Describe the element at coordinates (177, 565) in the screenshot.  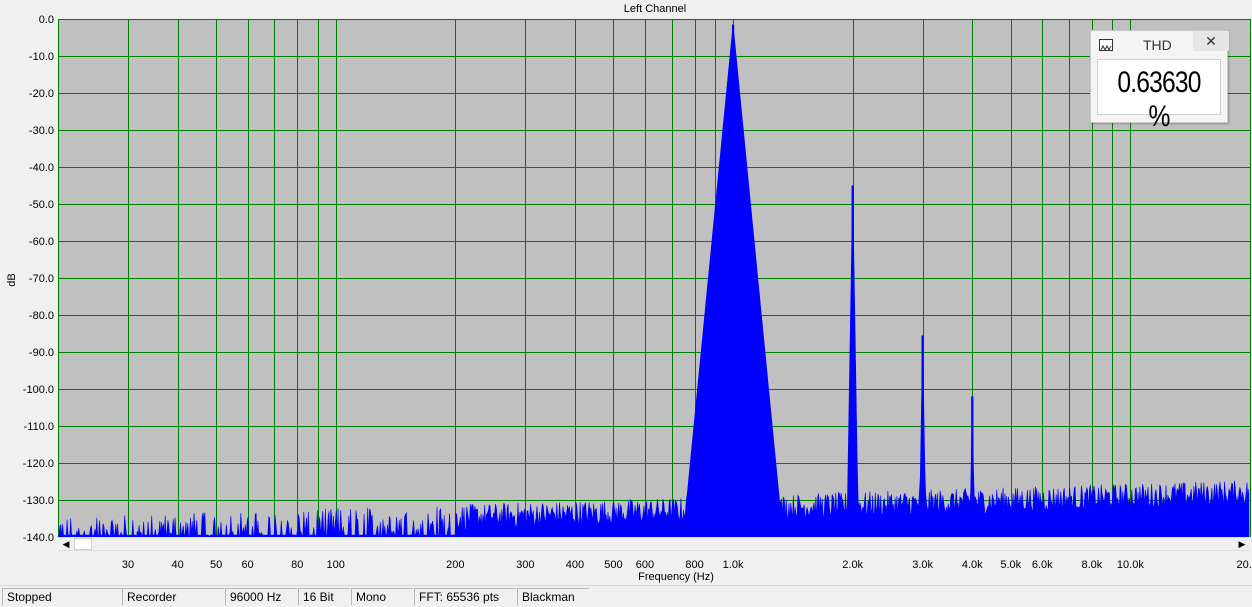
I see `x-tick-label: 40` at that location.